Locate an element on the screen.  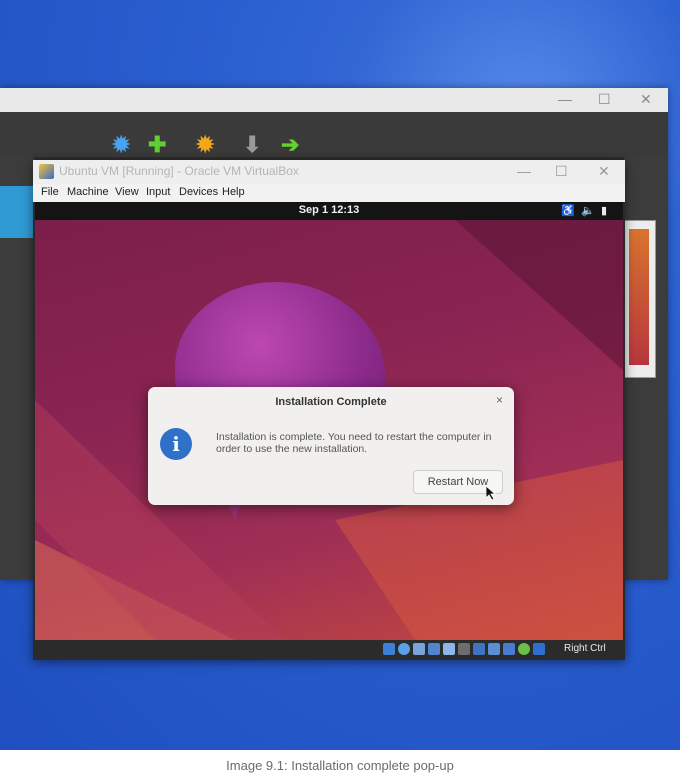
clock: Sep 1 12:13 is located at coordinates (329, 210).